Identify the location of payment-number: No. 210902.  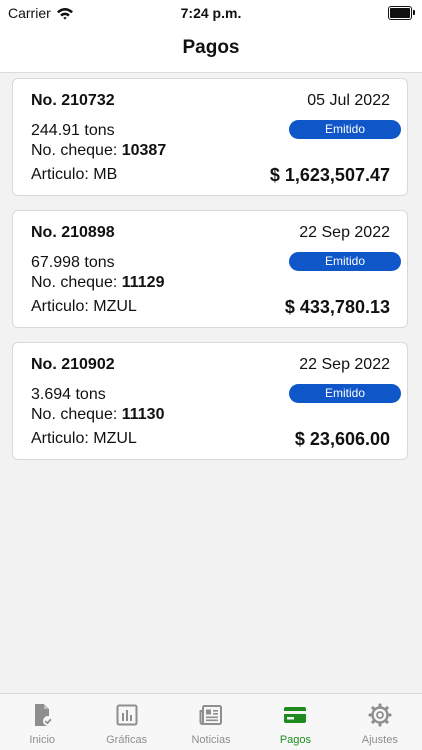
(73, 364).